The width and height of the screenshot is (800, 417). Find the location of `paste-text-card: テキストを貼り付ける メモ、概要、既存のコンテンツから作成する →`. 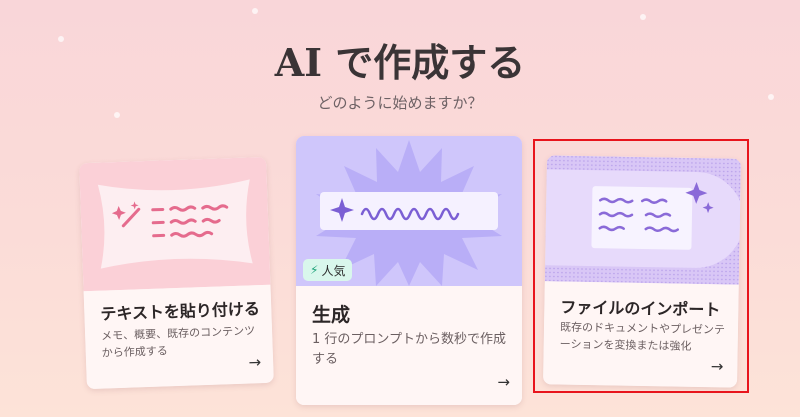

paste-text-card: テキストを貼り付ける メモ、概要、既存のコンテンツから作成する → is located at coordinates (176, 273).